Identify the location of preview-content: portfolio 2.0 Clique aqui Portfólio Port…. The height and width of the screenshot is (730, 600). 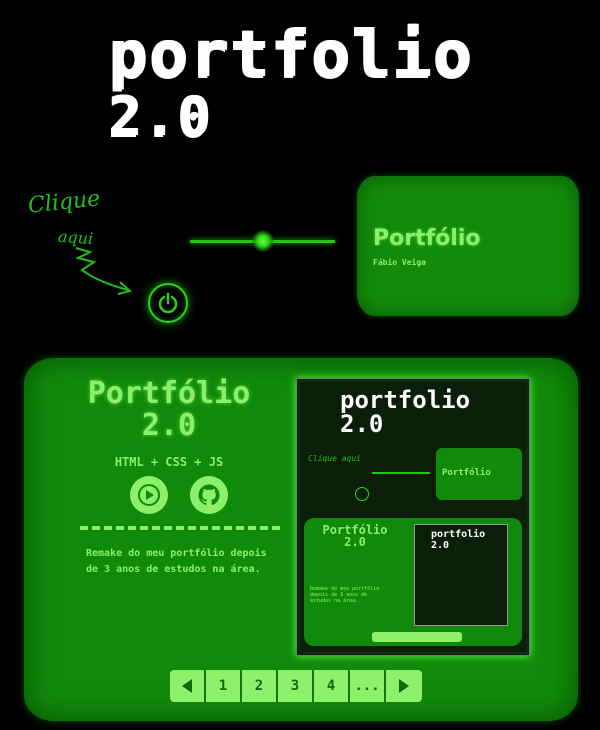
(413, 517).